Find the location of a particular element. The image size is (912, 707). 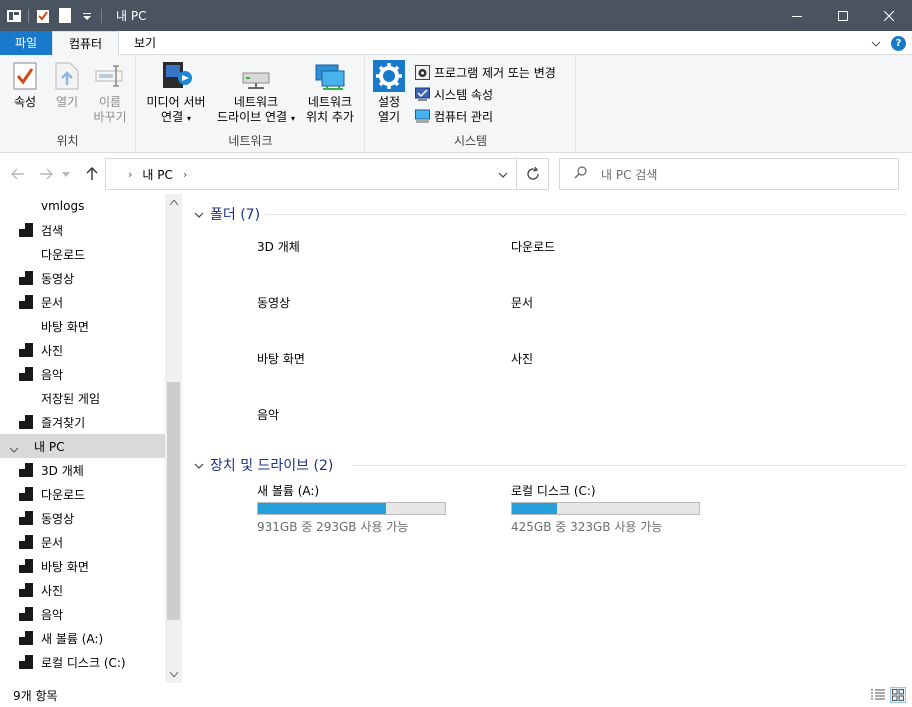

system-properties-button: 시스템 속성 is located at coordinates (453, 94).